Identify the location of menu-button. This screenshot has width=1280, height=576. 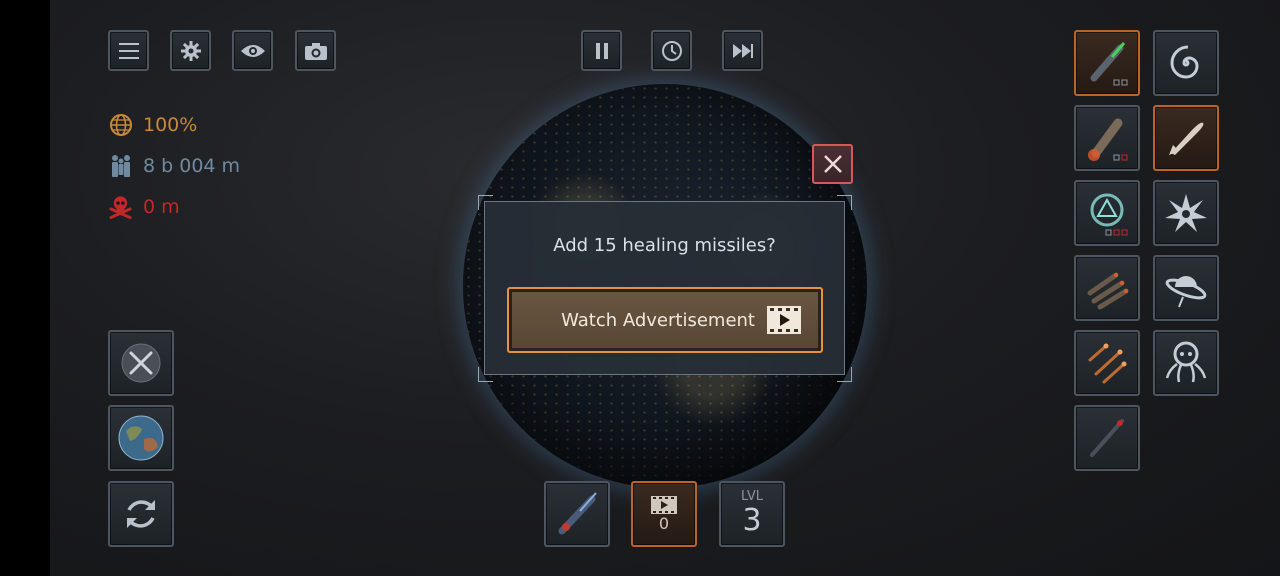
(128, 50).